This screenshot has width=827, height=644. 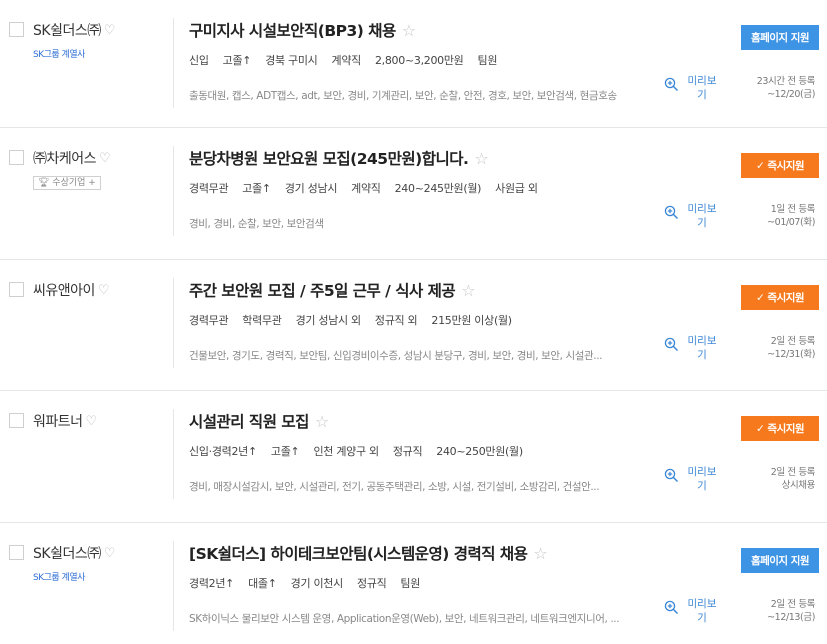 I want to click on condition-item: 경기 이천시, so click(x=317, y=583).